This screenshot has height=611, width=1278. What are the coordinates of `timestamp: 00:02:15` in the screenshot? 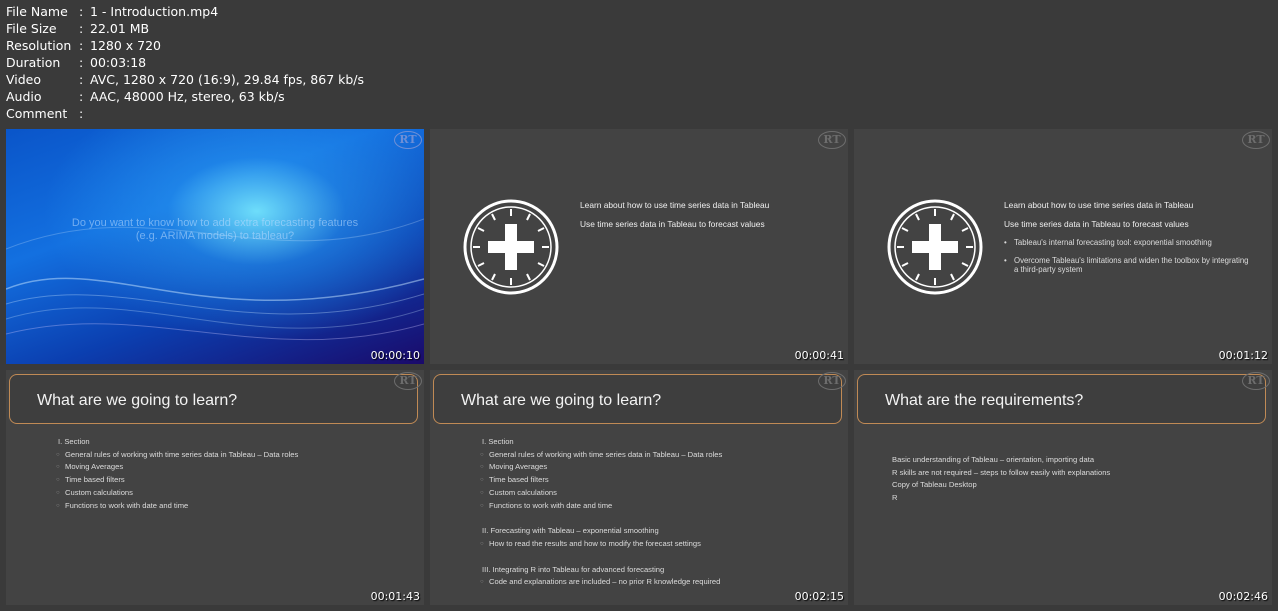 It's located at (819, 596).